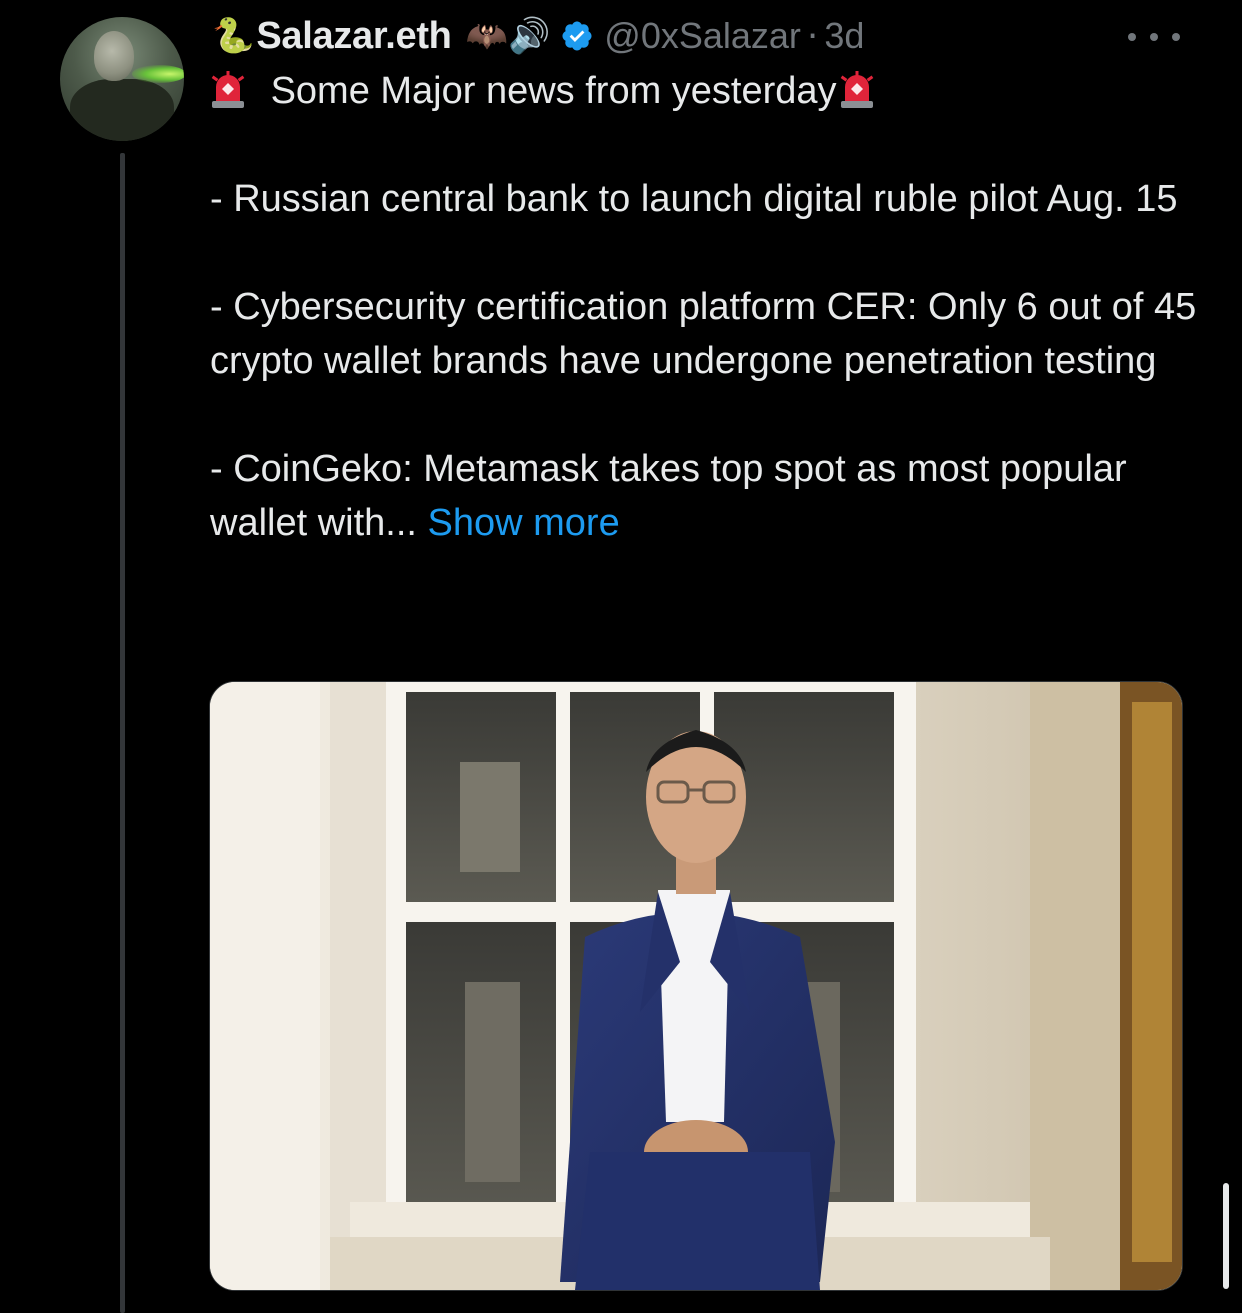 Image resolution: width=1242 pixels, height=1313 pixels. What do you see at coordinates (122, 733) in the screenshot?
I see `thread-line` at bounding box center [122, 733].